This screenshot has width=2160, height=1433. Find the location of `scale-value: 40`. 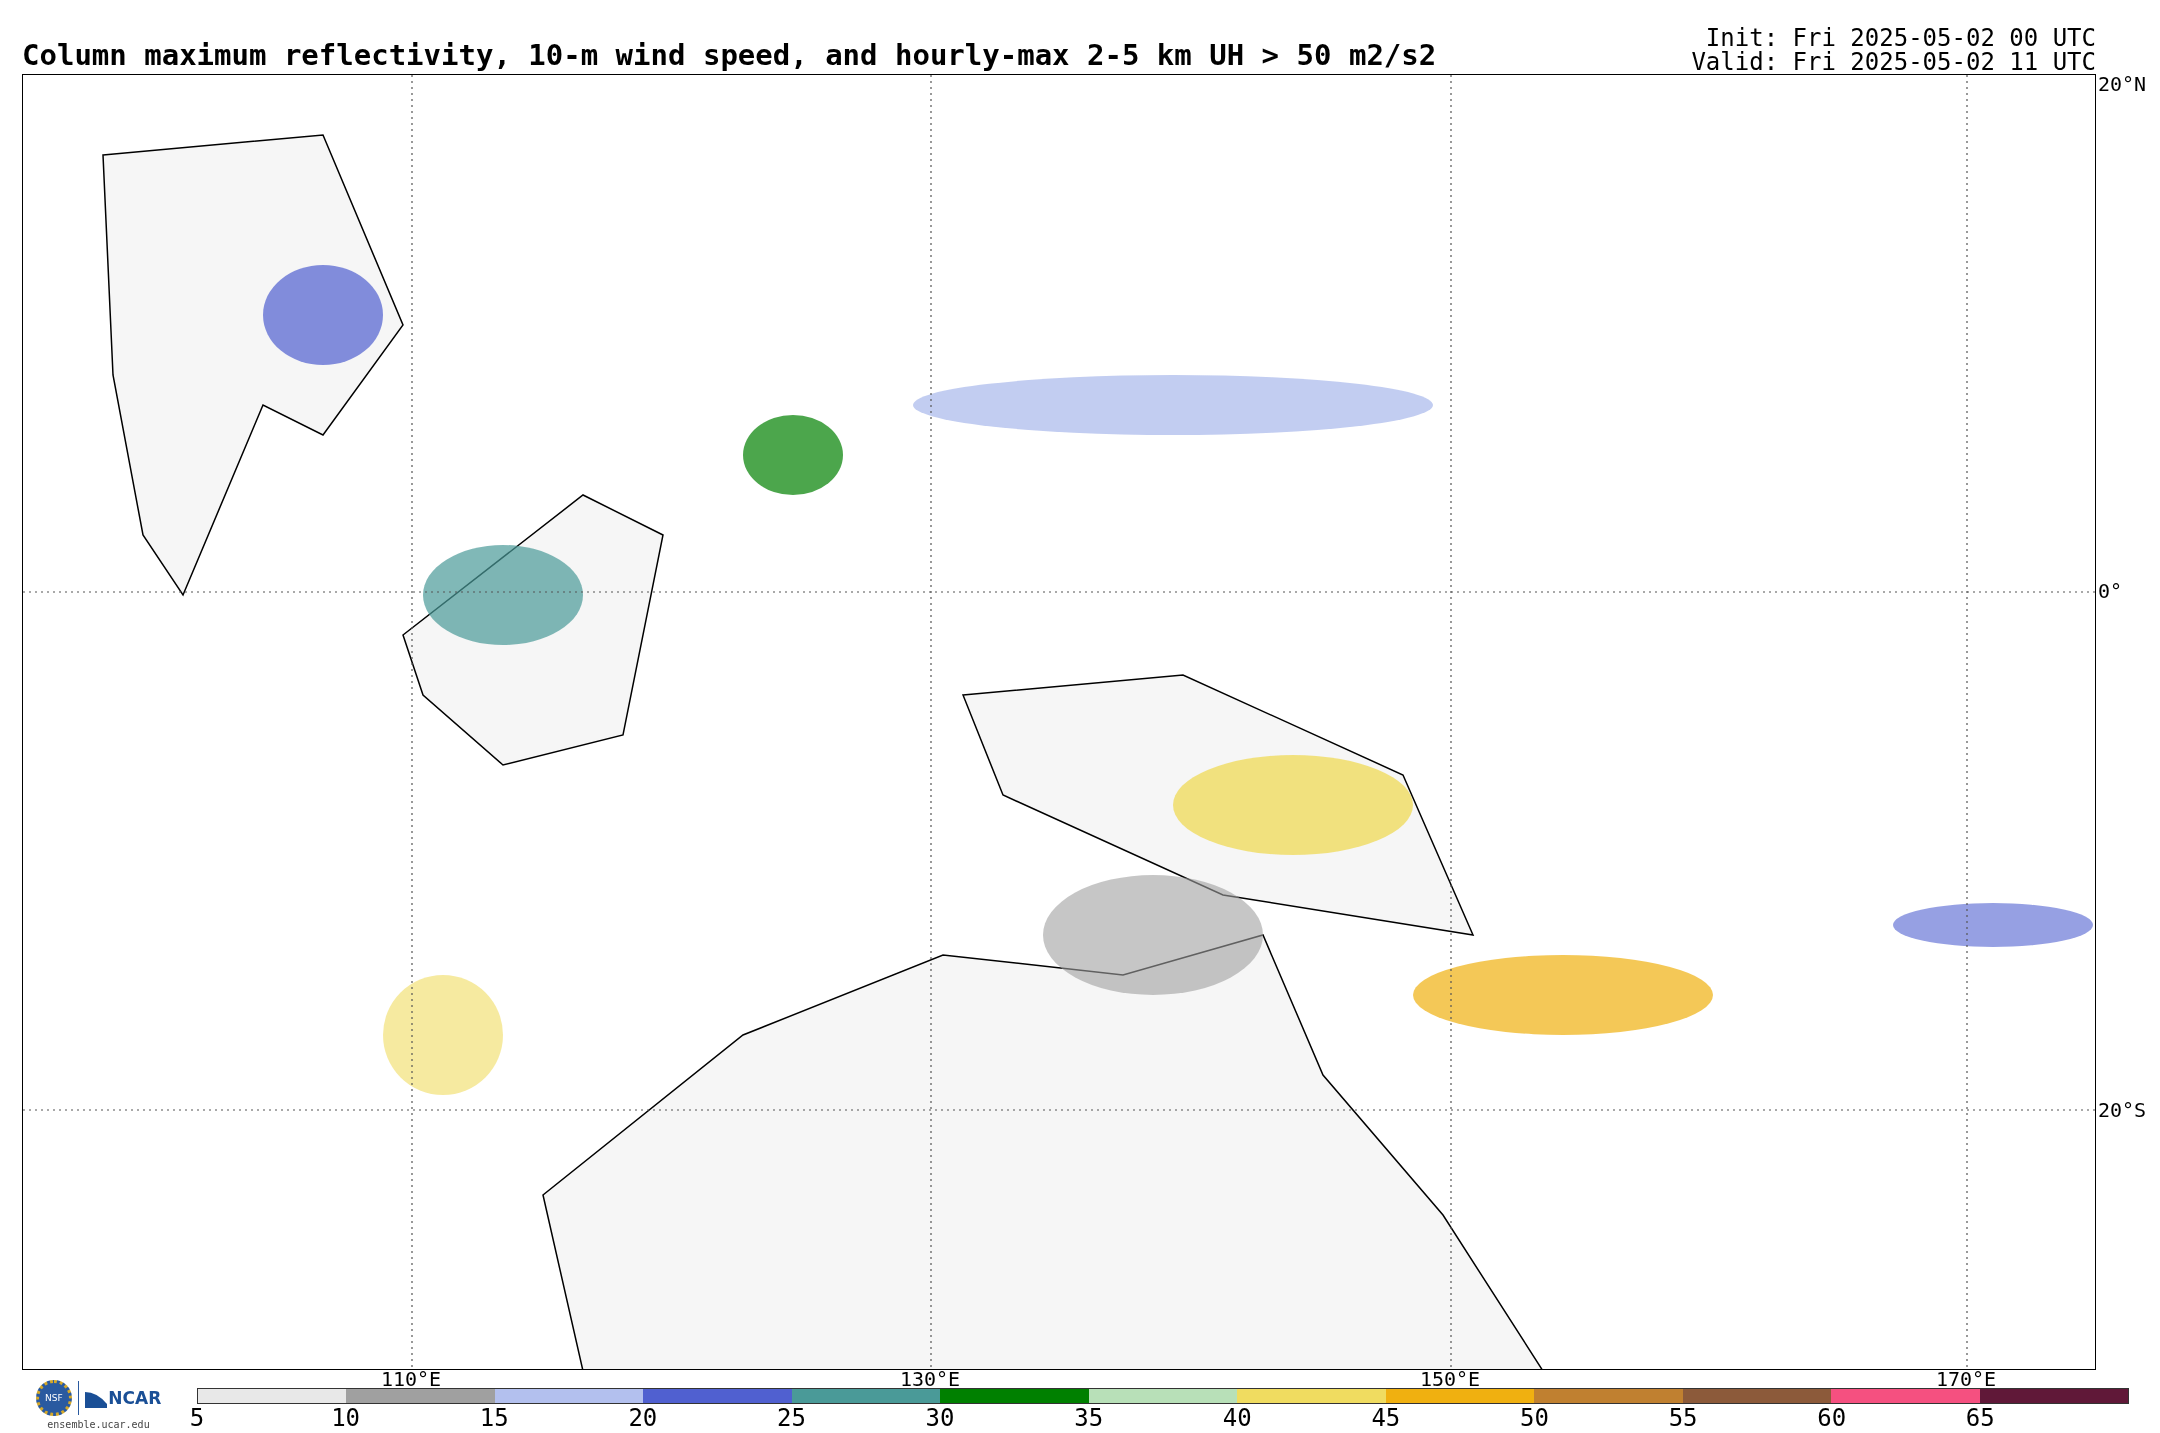

scale-value: 40 is located at coordinates (1237, 1418).